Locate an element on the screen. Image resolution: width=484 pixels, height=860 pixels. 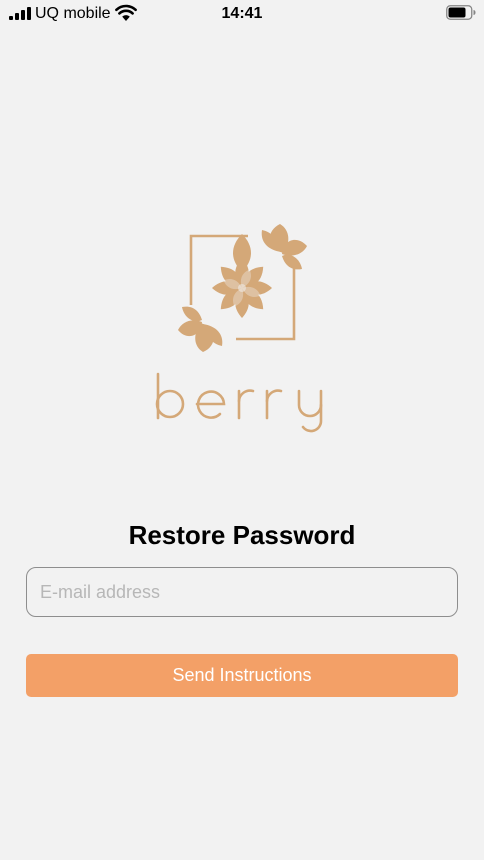
email-field is located at coordinates (242, 592).